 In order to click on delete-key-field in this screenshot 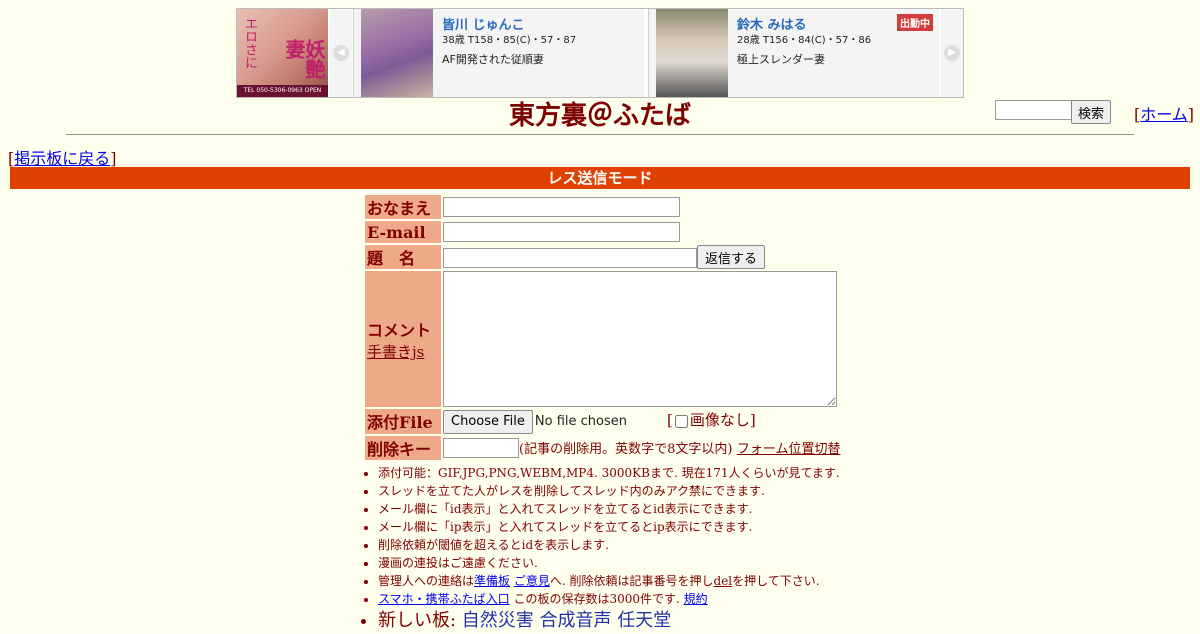, I will do `click(481, 447)`.